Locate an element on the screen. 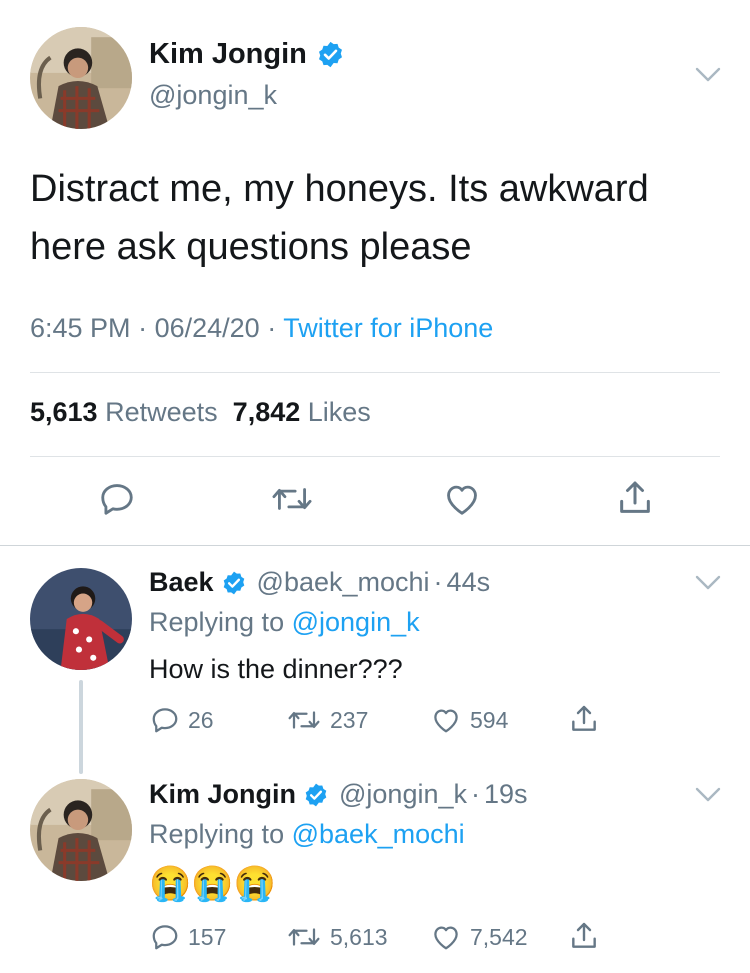  replying-mention-link: @jongin_k is located at coordinates (356, 622).